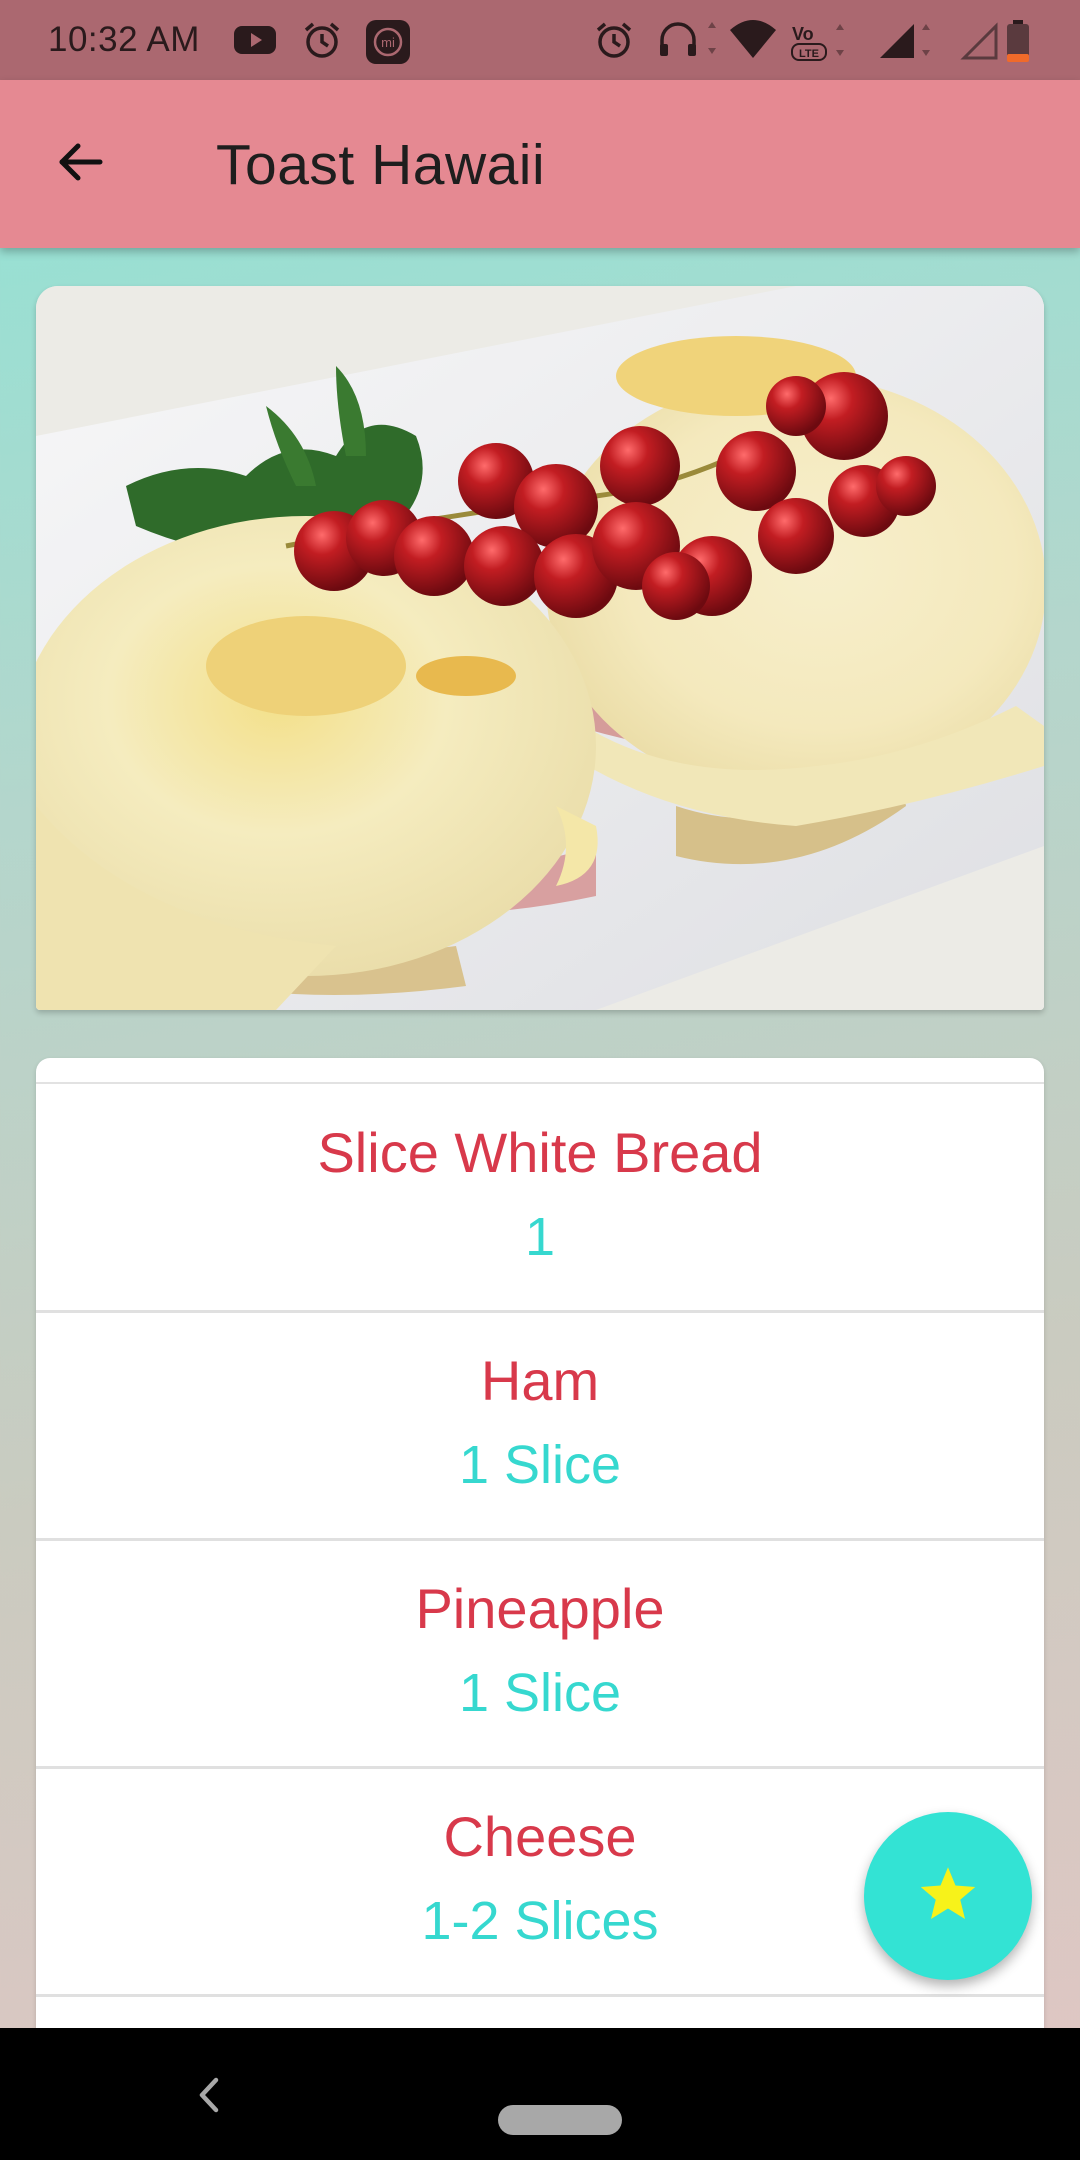  What do you see at coordinates (540, 2094) in the screenshot?
I see `system-nav-bar` at bounding box center [540, 2094].